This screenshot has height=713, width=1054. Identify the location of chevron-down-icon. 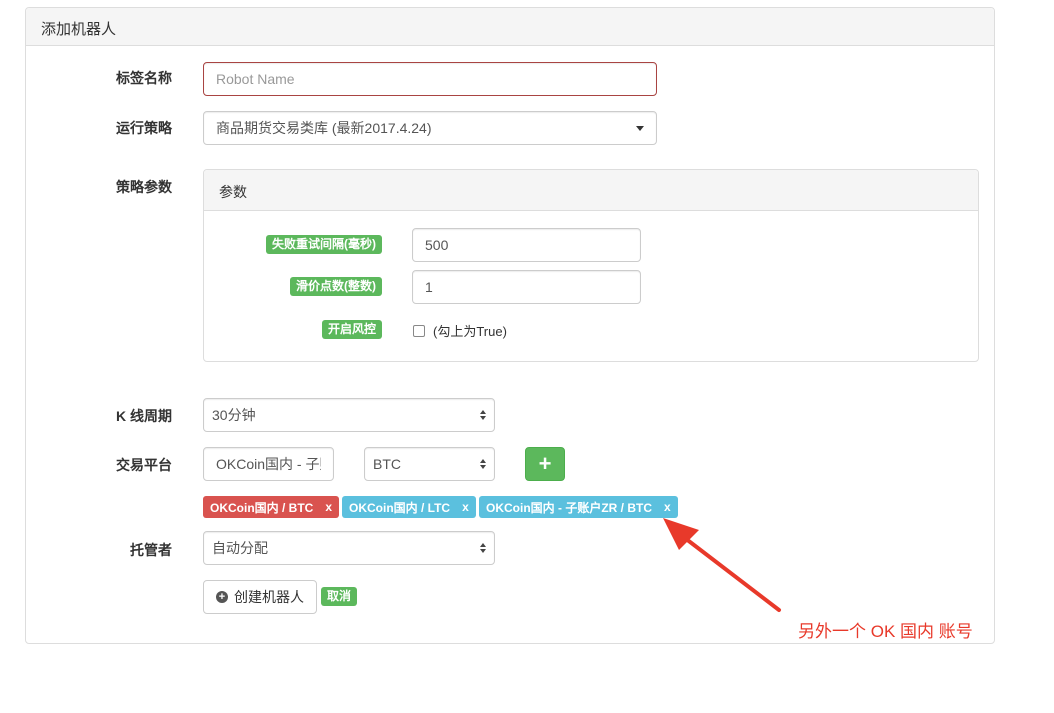
(640, 128).